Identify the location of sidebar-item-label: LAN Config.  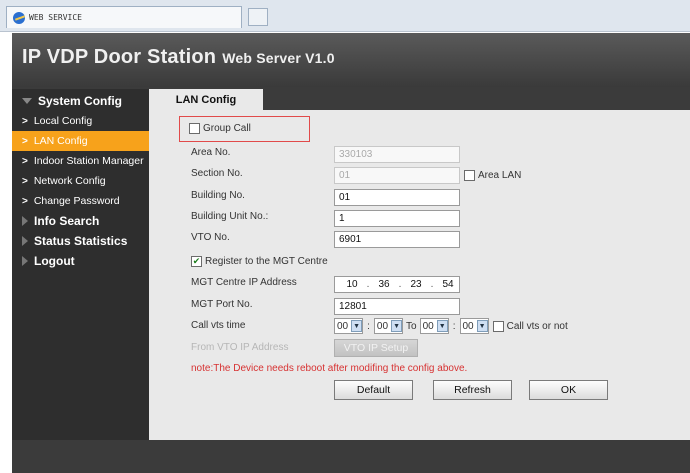
(60, 141).